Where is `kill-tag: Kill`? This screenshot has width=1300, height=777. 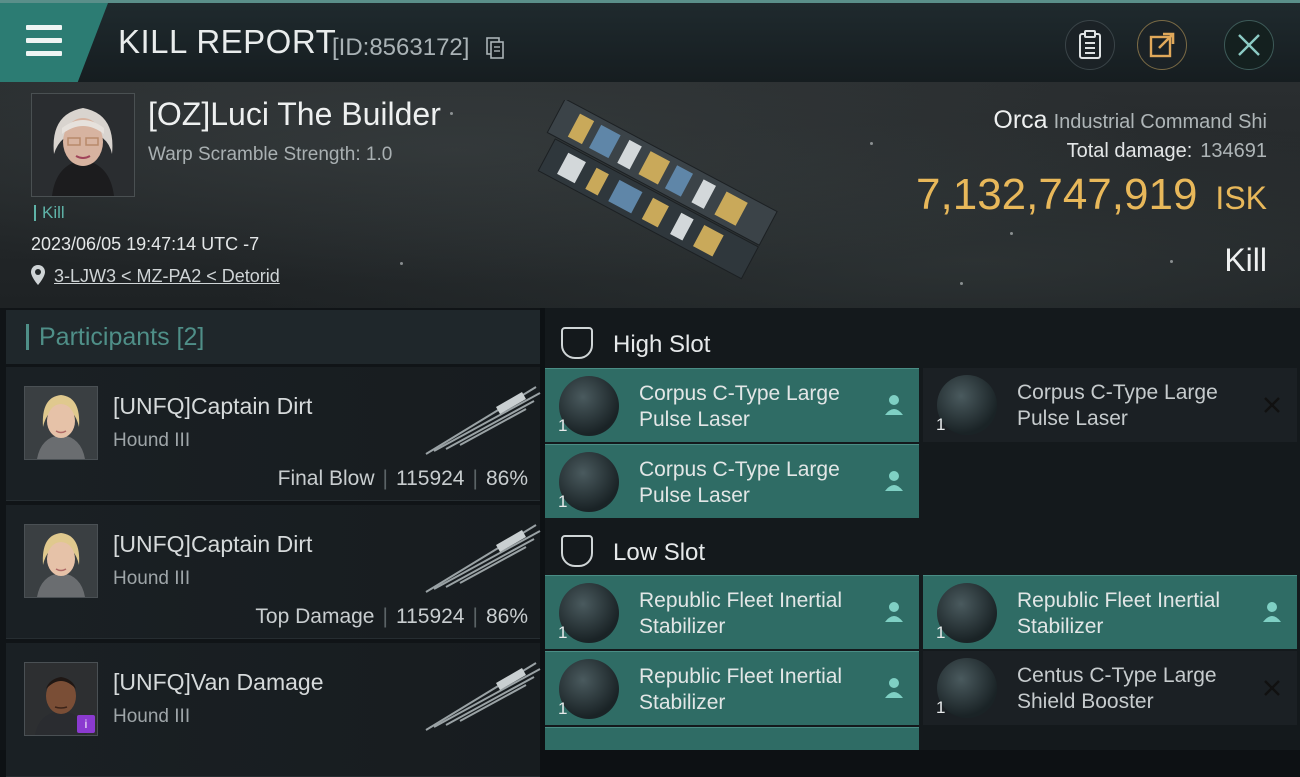
kill-tag: Kill is located at coordinates (49, 212).